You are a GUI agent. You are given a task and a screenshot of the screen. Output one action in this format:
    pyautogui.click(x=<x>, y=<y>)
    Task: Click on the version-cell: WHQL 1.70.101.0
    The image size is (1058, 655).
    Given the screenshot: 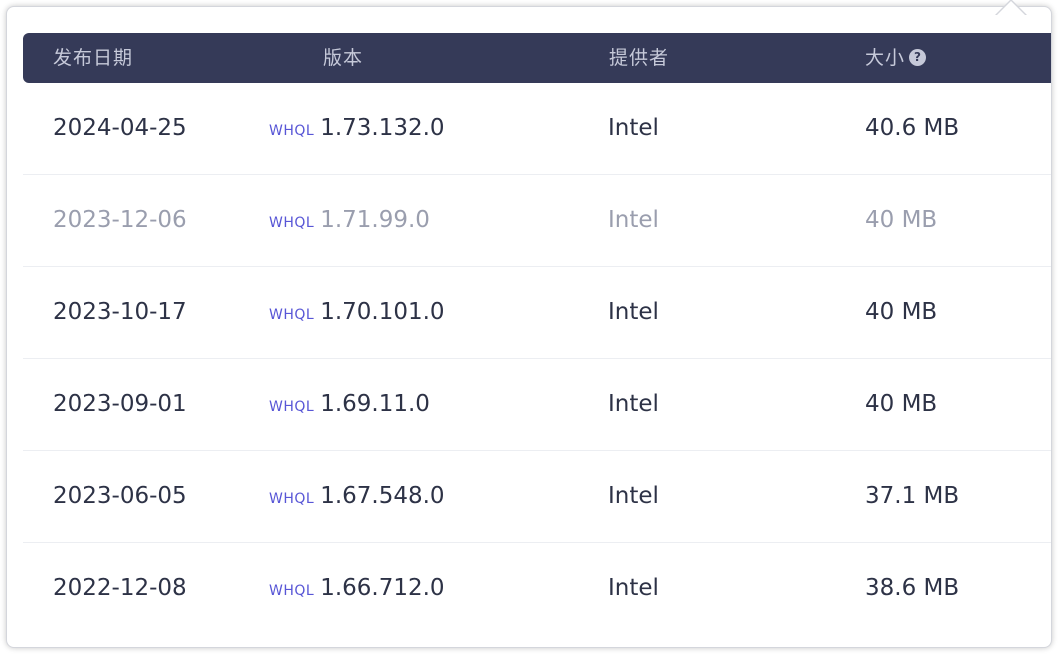 What is the action you would take?
    pyautogui.click(x=357, y=312)
    